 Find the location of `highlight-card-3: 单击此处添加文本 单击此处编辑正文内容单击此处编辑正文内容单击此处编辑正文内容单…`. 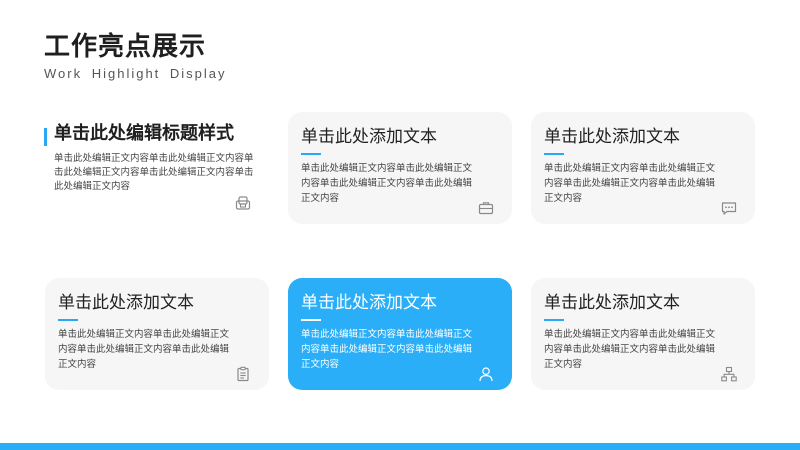

highlight-card-3: 单击此处添加文本 单击此处编辑正文内容单击此处编辑正文内容单击此处编辑正文内容单… is located at coordinates (157, 334).